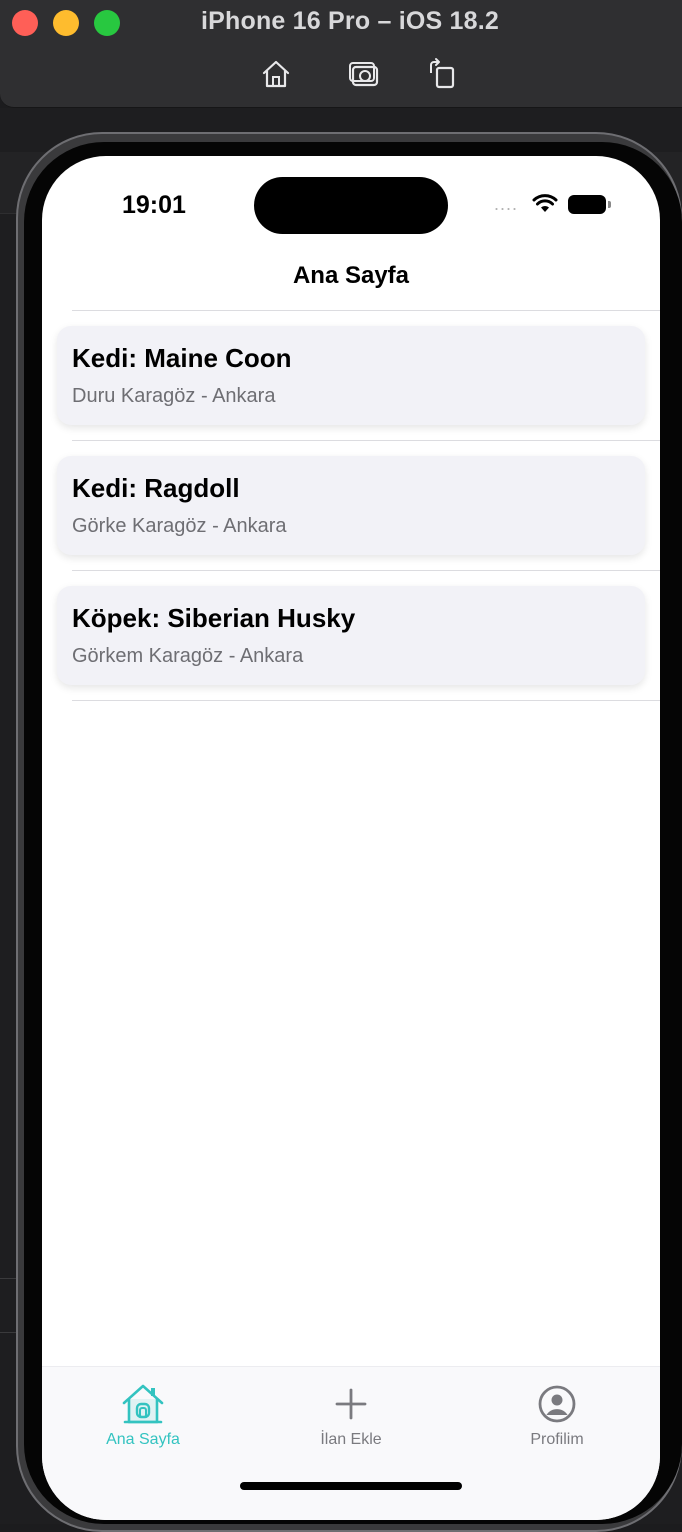 This screenshot has height=1532, width=682. I want to click on listing-row: Kedi: Maine Coon Duru Karagöz - Ankara, so click(351, 376).